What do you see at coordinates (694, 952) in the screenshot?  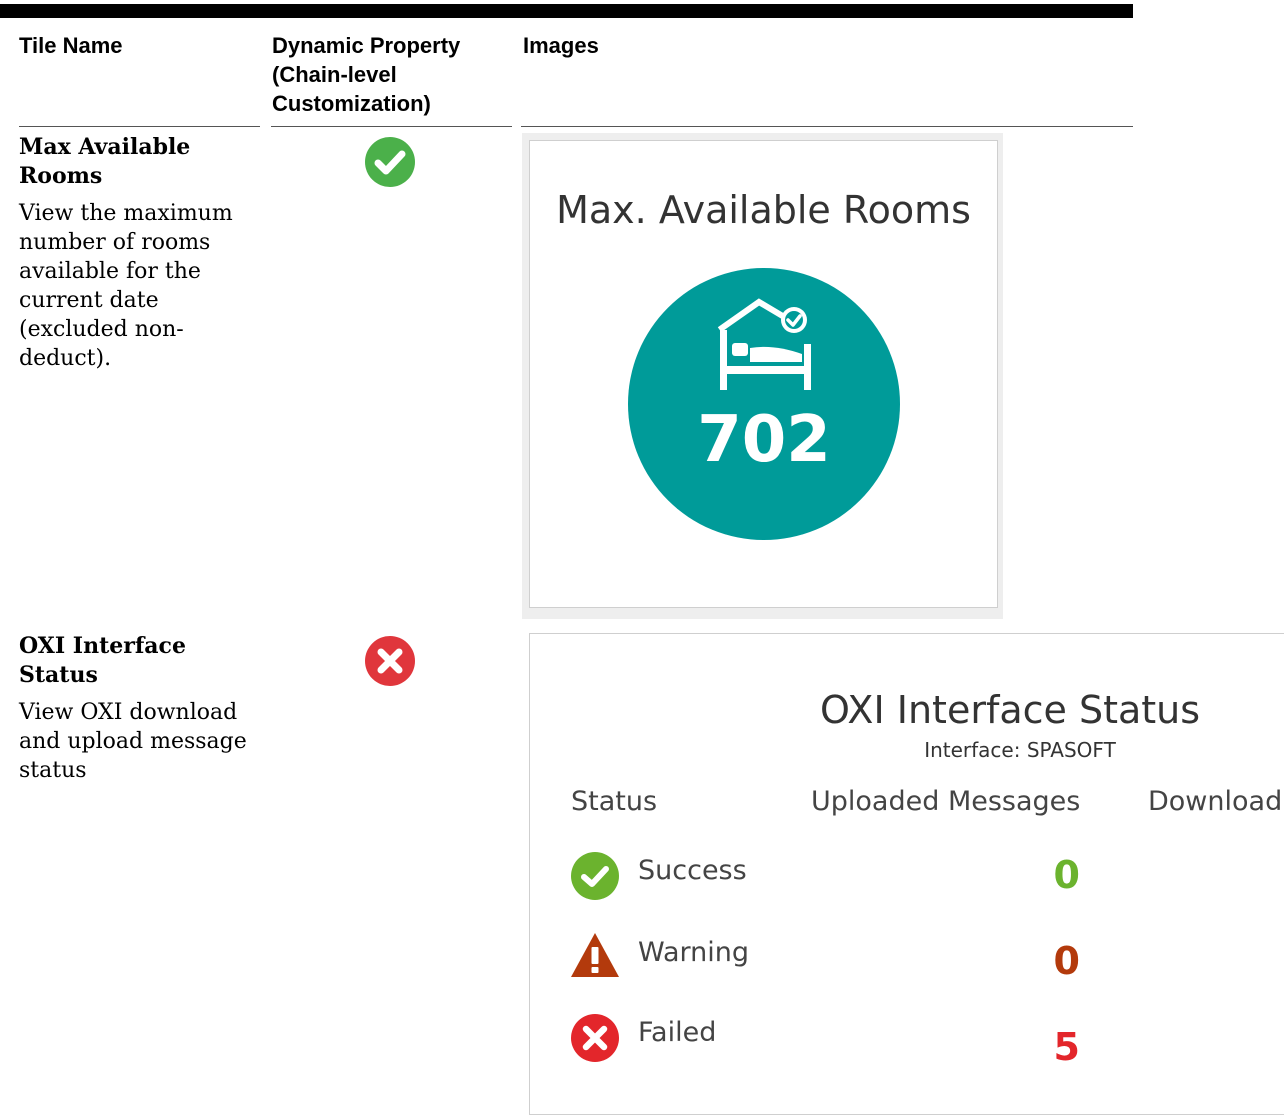 I see `status-label-warning: Warning` at bounding box center [694, 952].